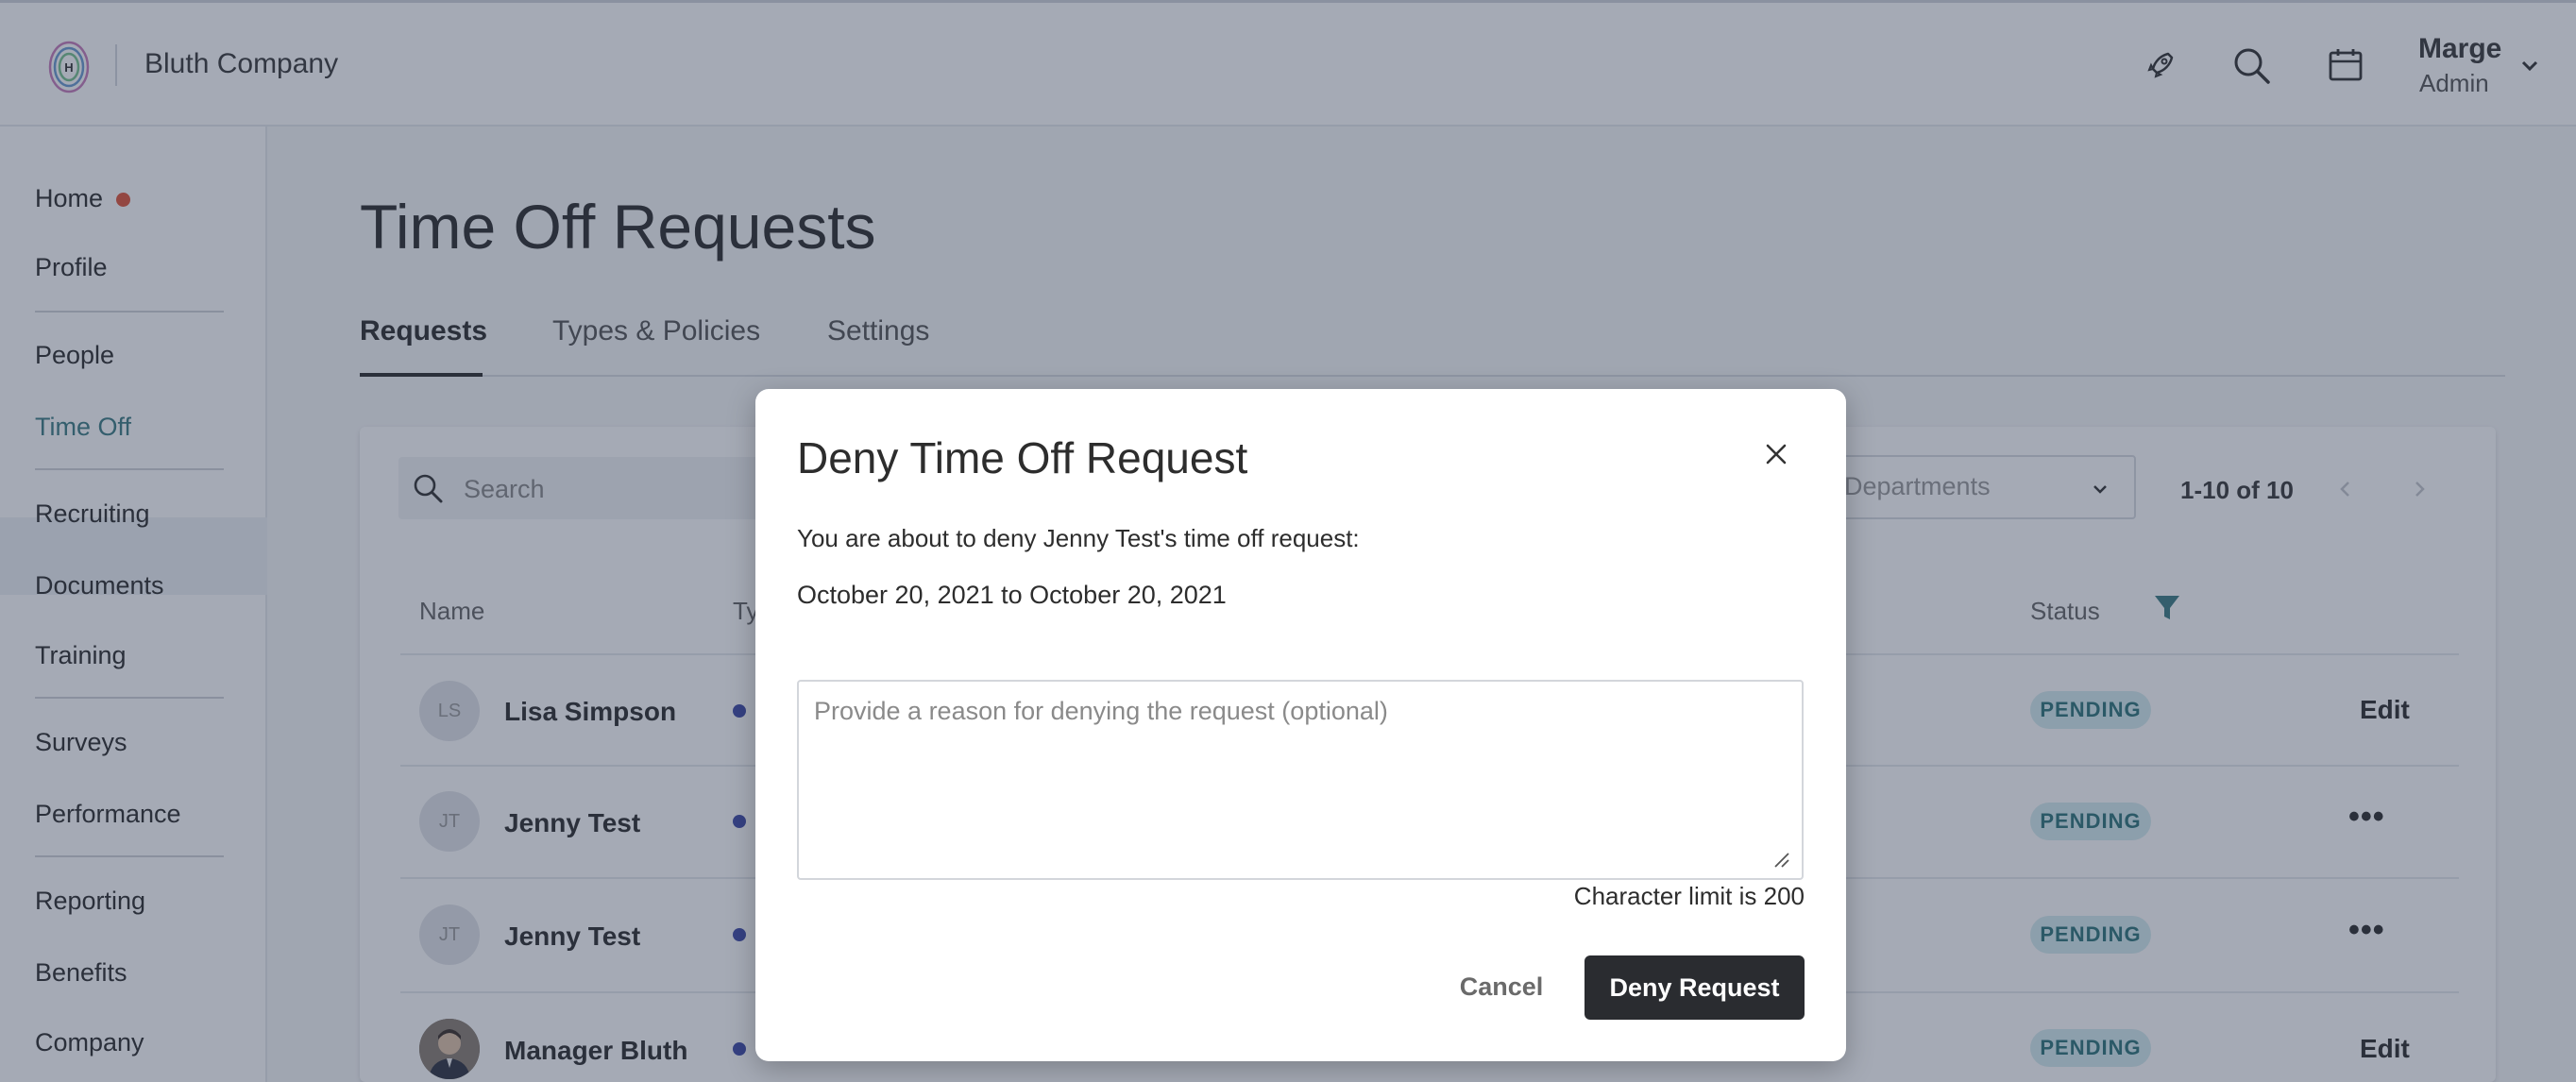  Describe the element at coordinates (1501, 987) in the screenshot. I see `cancel-button: Cancel` at that location.